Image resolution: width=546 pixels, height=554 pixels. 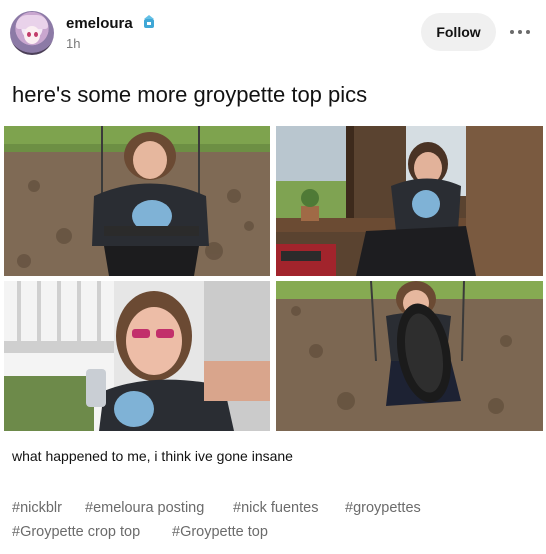 I want to click on tag-link: #Groypette crop top, so click(x=76, y=532).